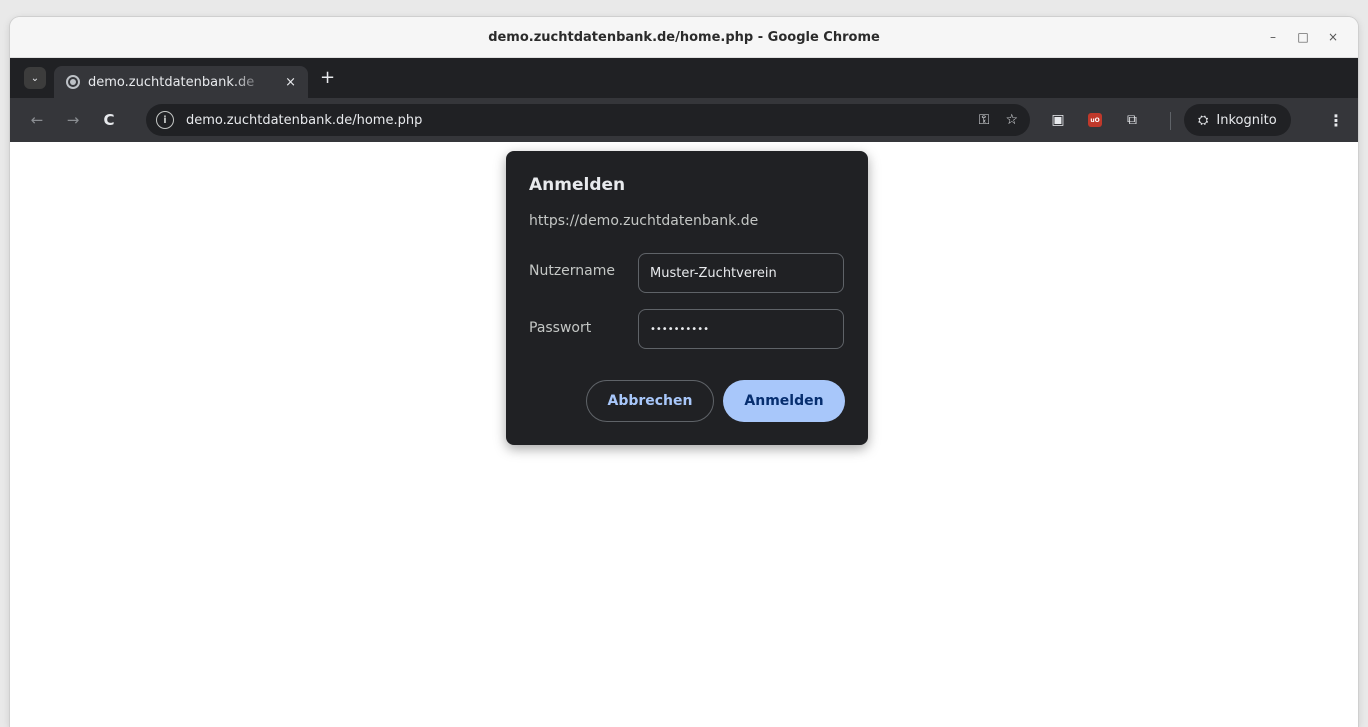  What do you see at coordinates (784, 401) in the screenshot?
I see `sign-in-button: Anmelden` at bounding box center [784, 401].